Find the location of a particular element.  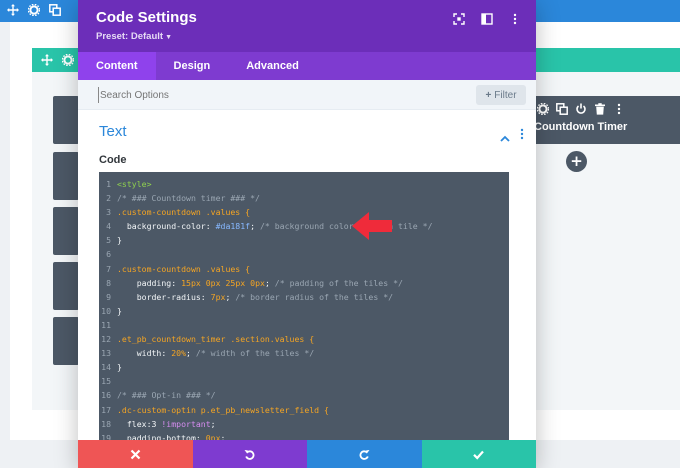

text-toggle-header: Text is located at coordinates (307, 129).